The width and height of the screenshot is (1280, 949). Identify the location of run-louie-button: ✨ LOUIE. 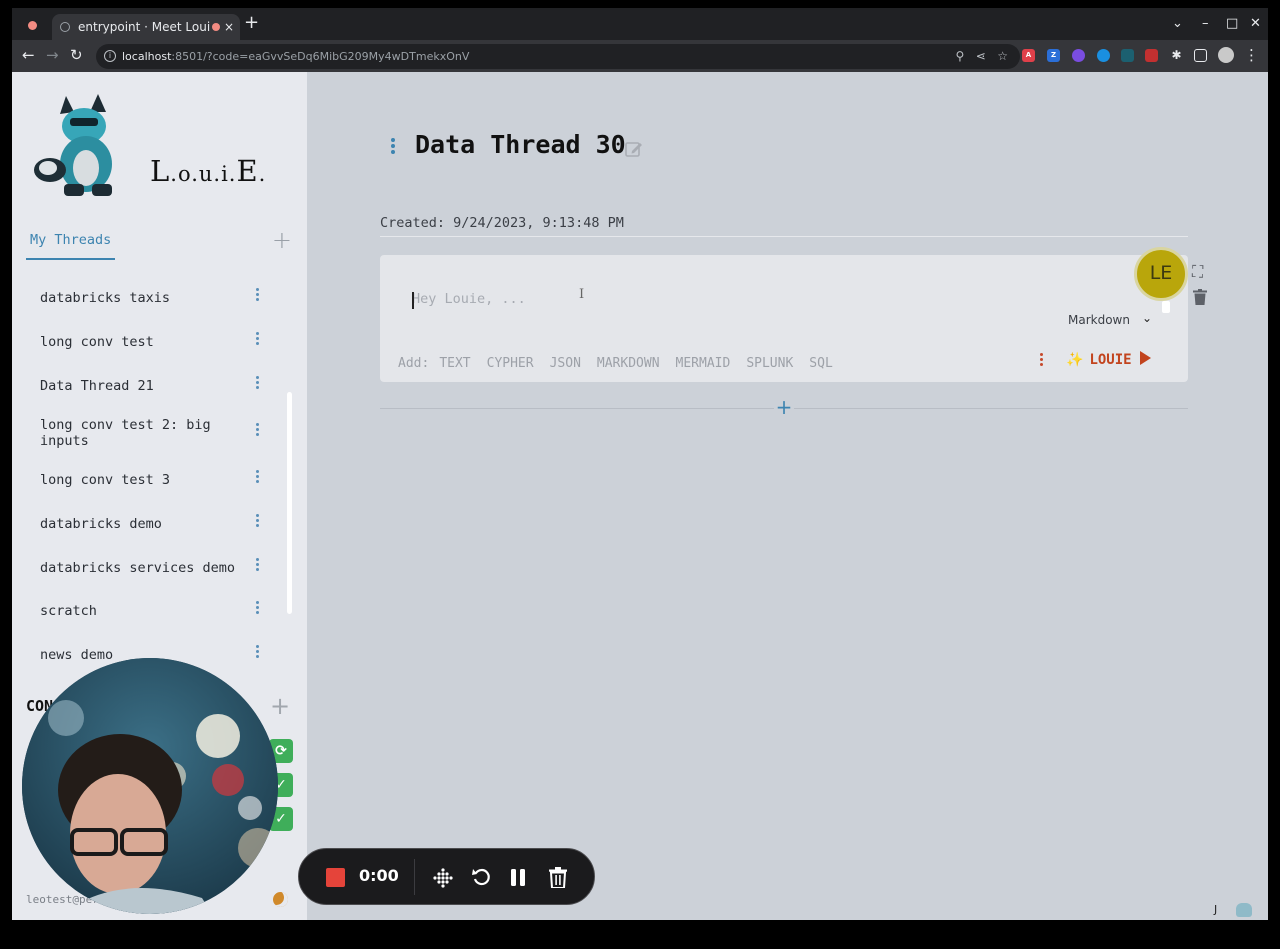
(1108, 359).